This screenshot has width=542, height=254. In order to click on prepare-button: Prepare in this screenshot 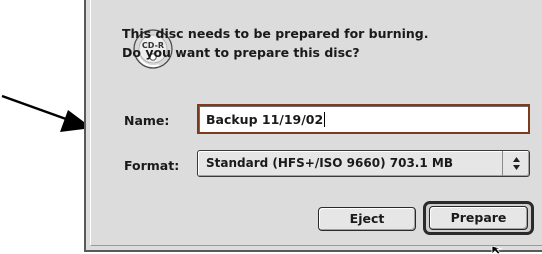, I will do `click(478, 218)`.